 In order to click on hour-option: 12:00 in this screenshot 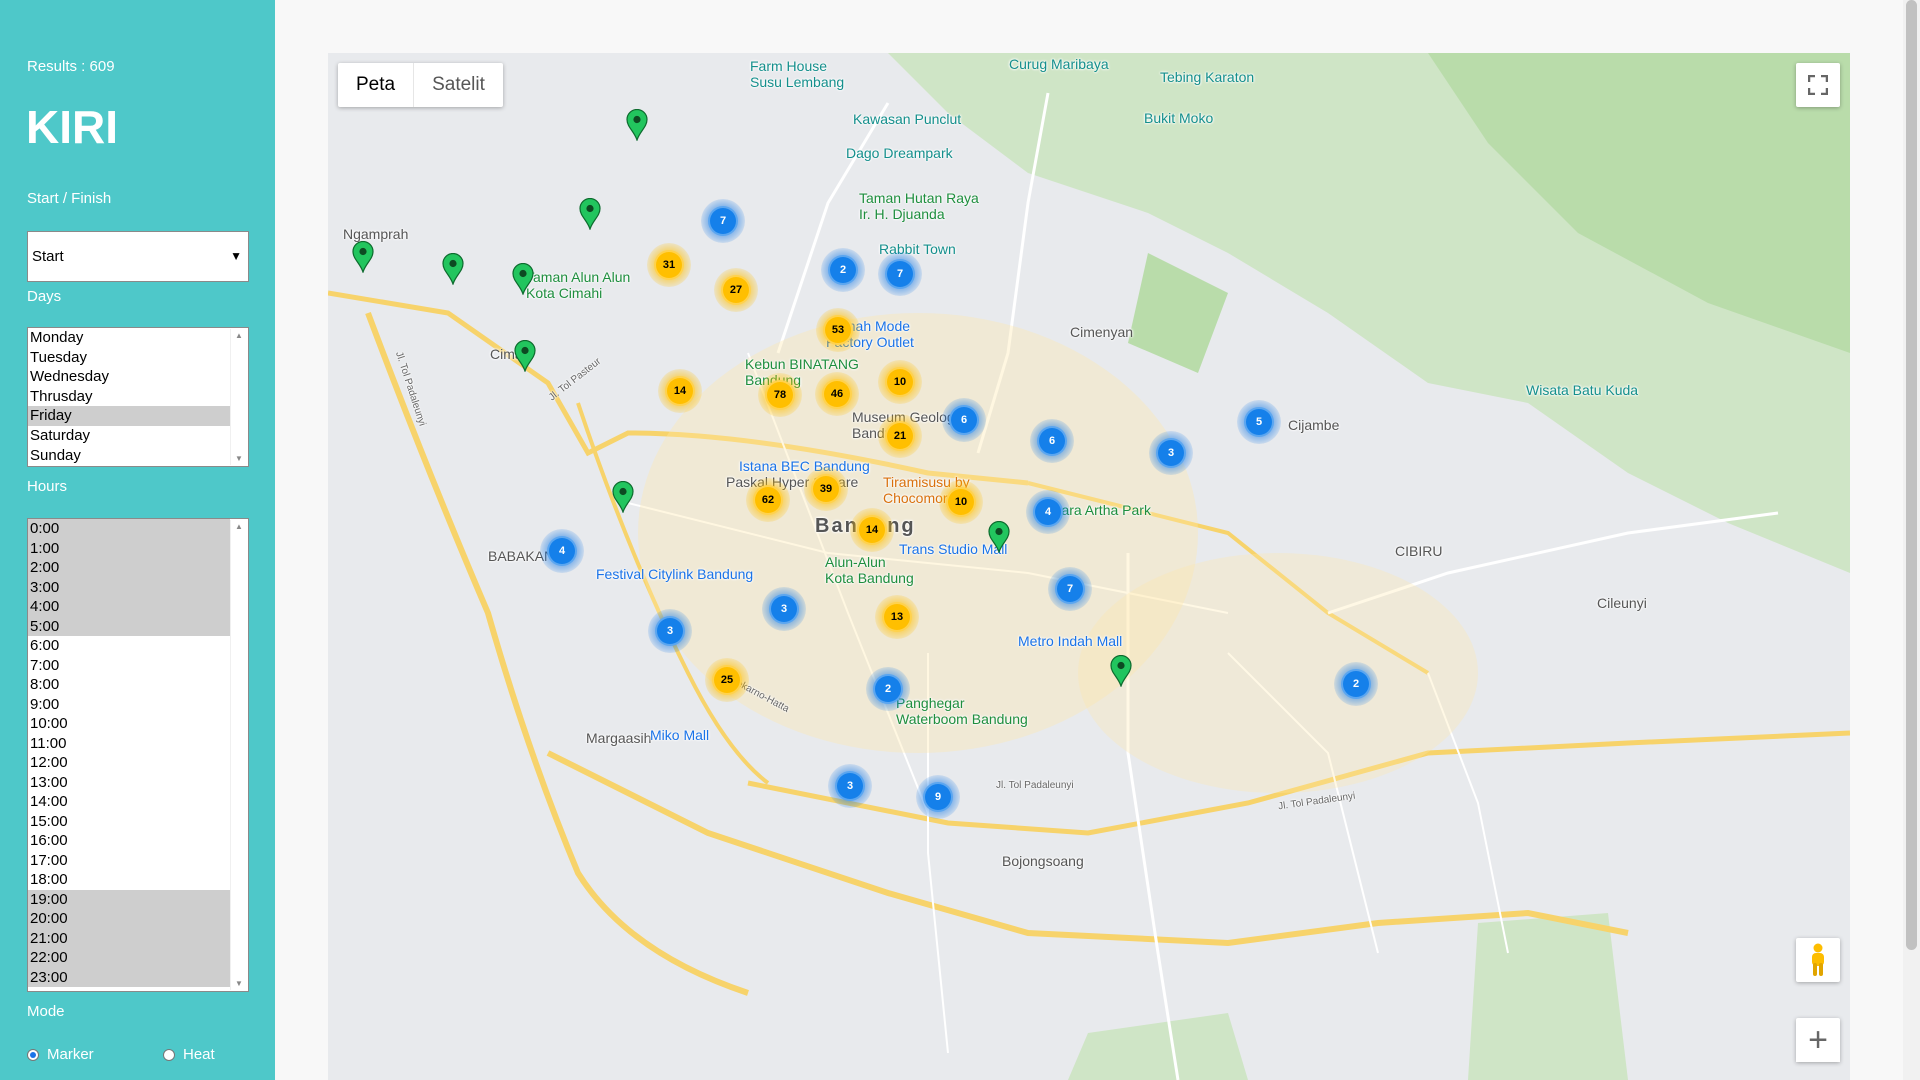, I will do `click(129, 763)`.